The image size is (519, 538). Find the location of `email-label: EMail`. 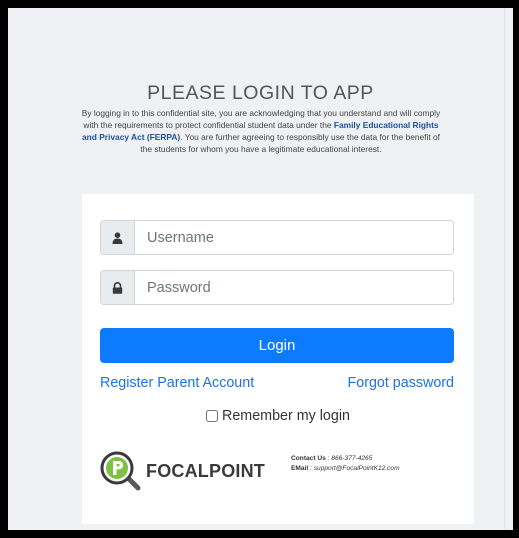

email-label: EMail is located at coordinates (300, 468).